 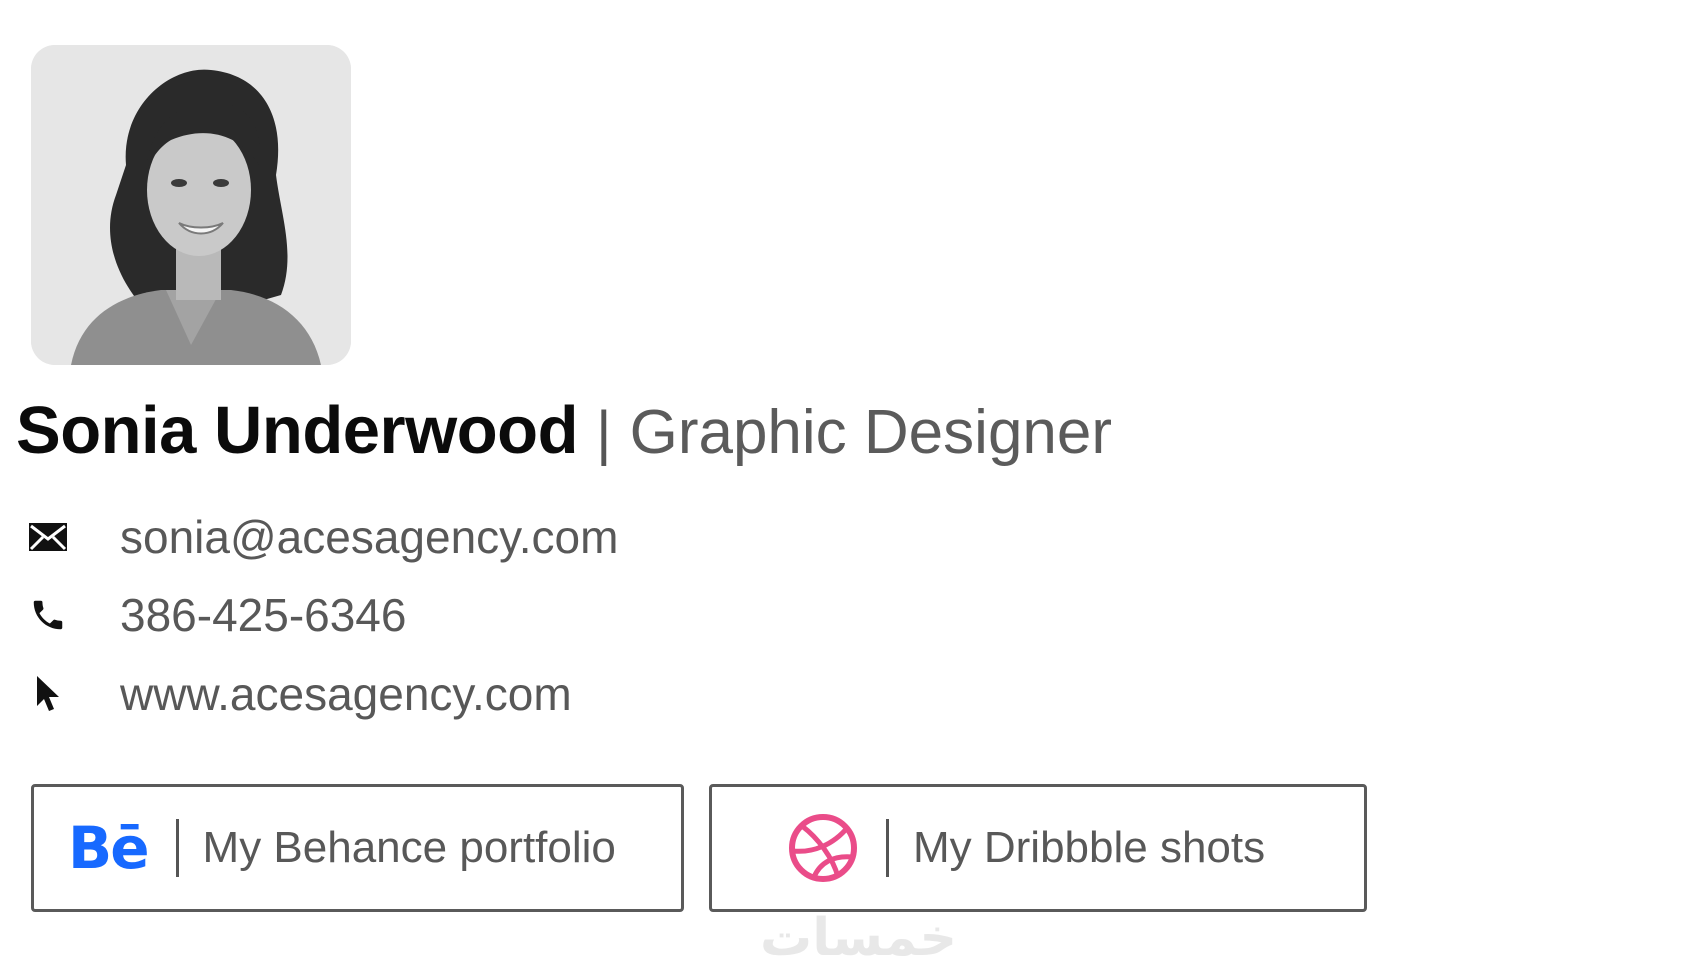 I want to click on avatar, so click(x=191, y=205).